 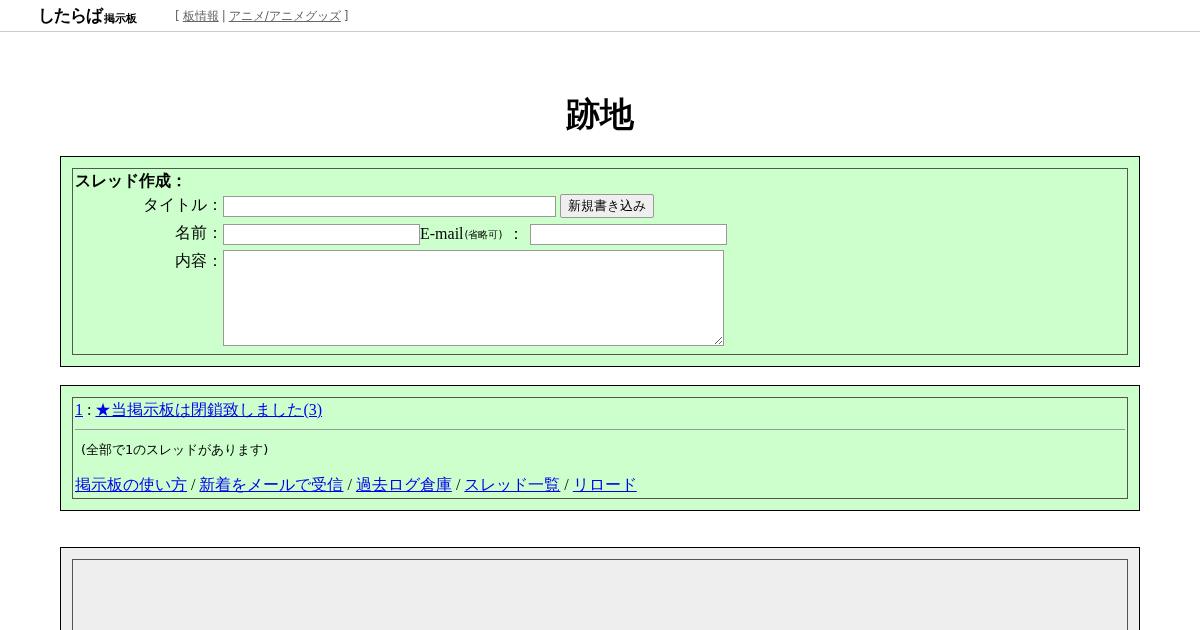 What do you see at coordinates (321, 234) in the screenshot?
I see `name-field` at bounding box center [321, 234].